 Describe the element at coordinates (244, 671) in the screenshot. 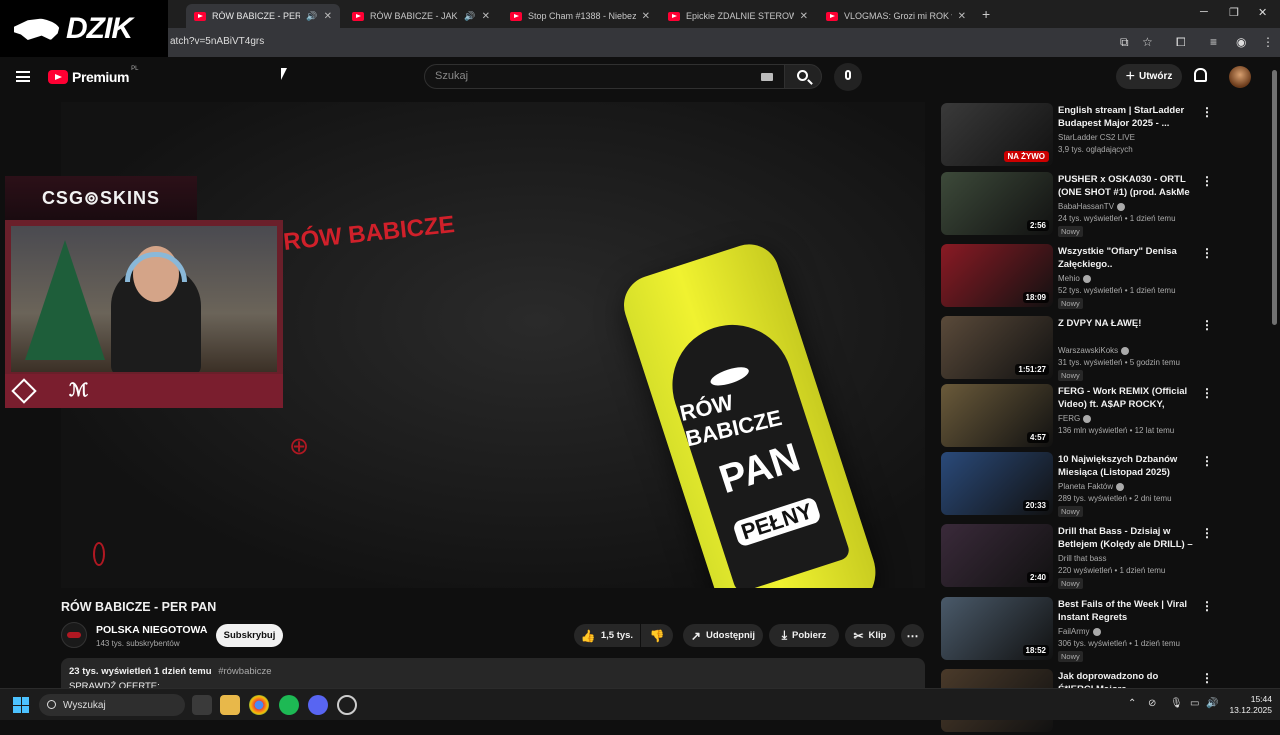

I see `hashtag: #rówbabicze` at that location.